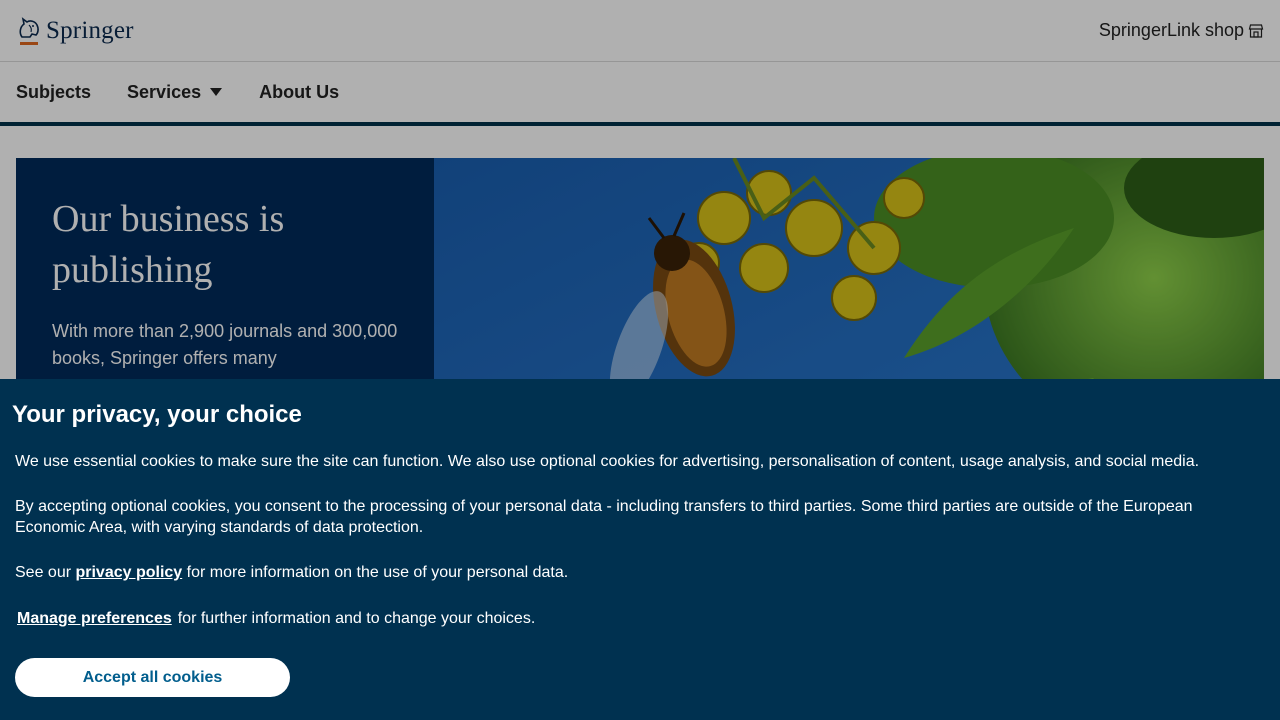  I want to click on manage-preferences-button: Manage preferences, so click(94, 618).